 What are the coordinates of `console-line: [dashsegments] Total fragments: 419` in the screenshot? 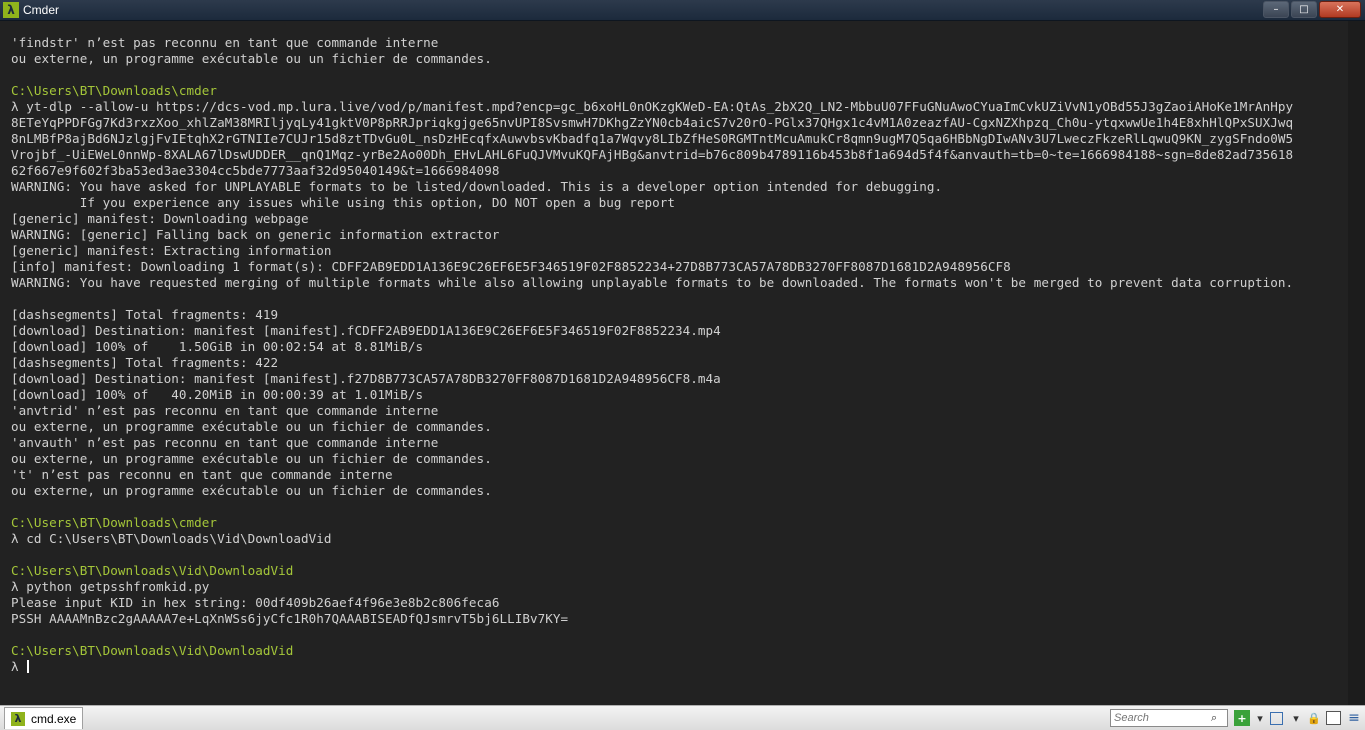 It's located at (145, 314).